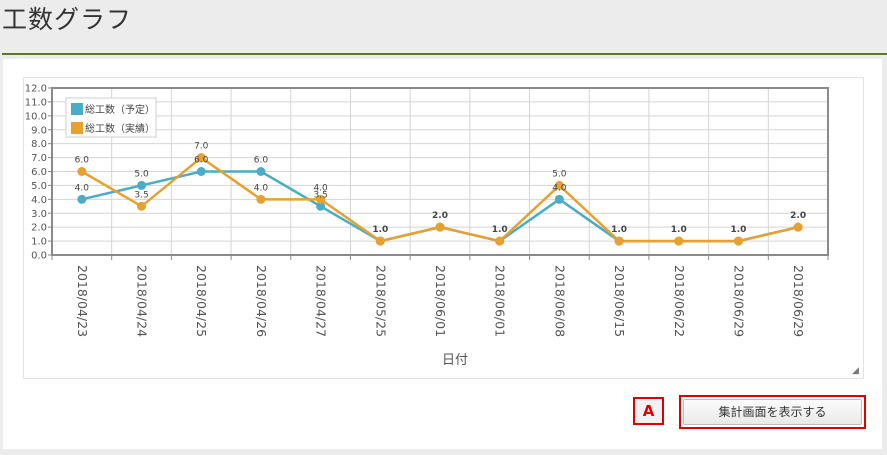 This screenshot has width=887, height=455. I want to click on x-tick-label: 2018/04/27, so click(321, 301).